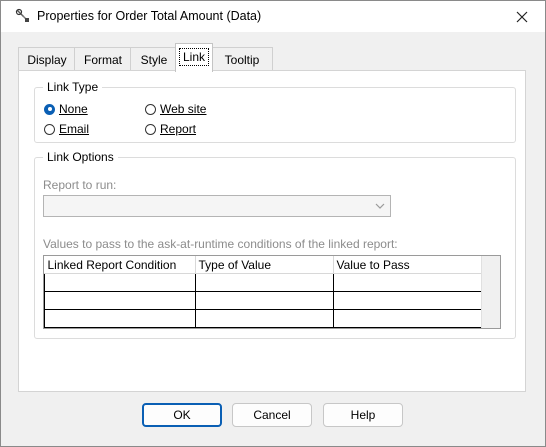 This screenshot has height=447, width=546. I want to click on radio-email: Email, so click(66, 129).